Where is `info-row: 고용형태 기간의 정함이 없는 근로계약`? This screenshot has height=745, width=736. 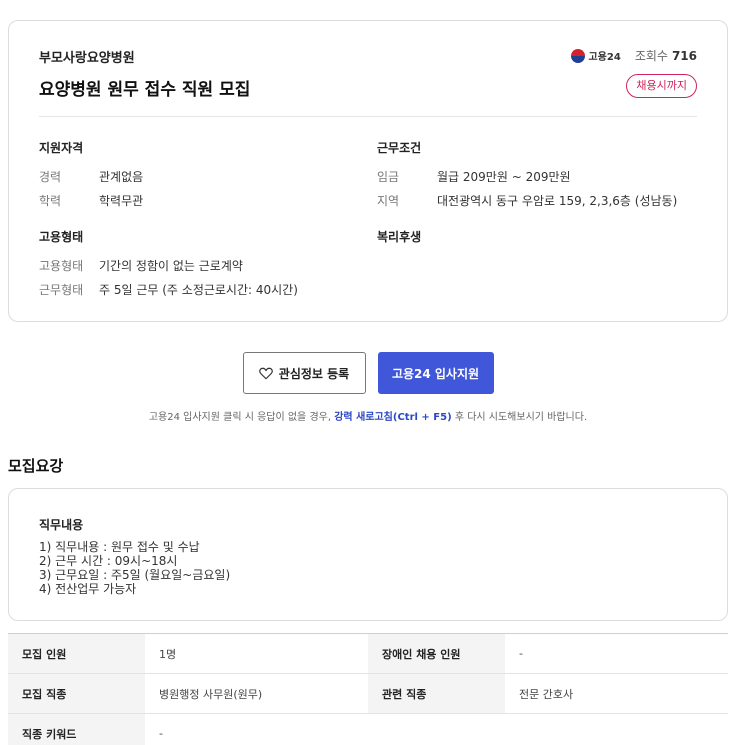 info-row: 고용형태 기간의 정함이 없는 근로계약 is located at coordinates (141, 266).